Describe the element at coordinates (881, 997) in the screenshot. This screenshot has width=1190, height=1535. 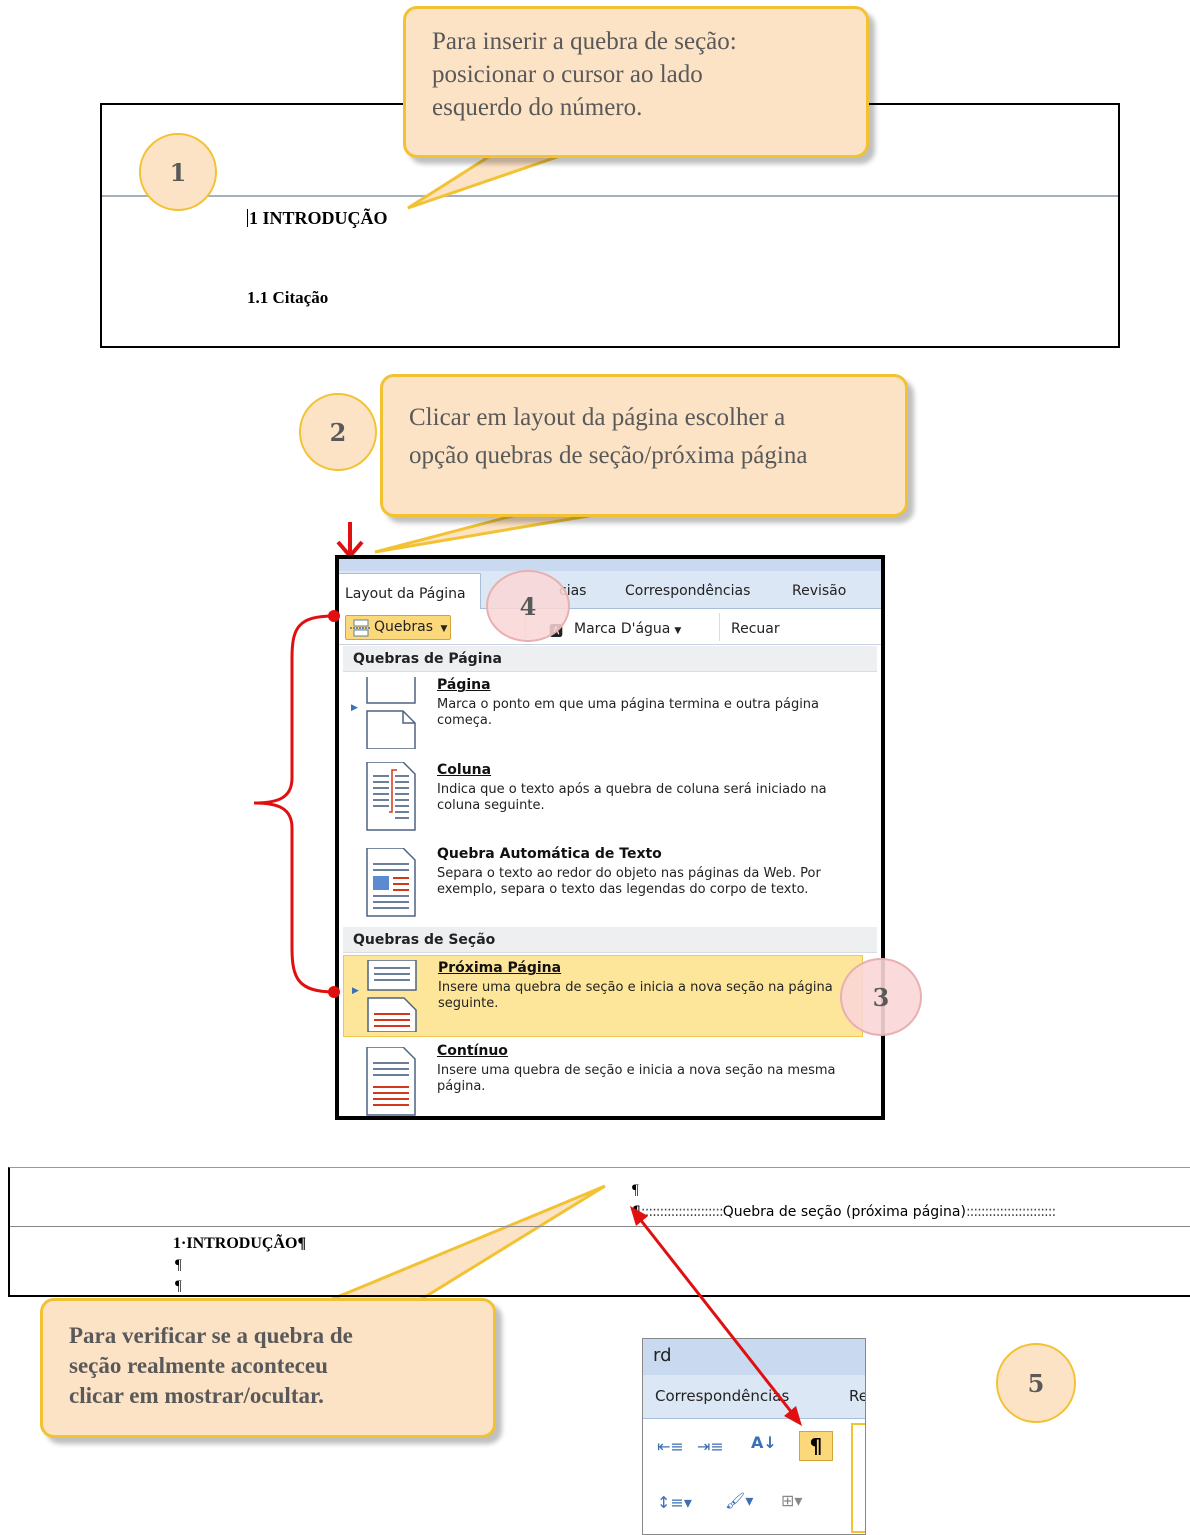
I see `step-3-badge: 3` at that location.